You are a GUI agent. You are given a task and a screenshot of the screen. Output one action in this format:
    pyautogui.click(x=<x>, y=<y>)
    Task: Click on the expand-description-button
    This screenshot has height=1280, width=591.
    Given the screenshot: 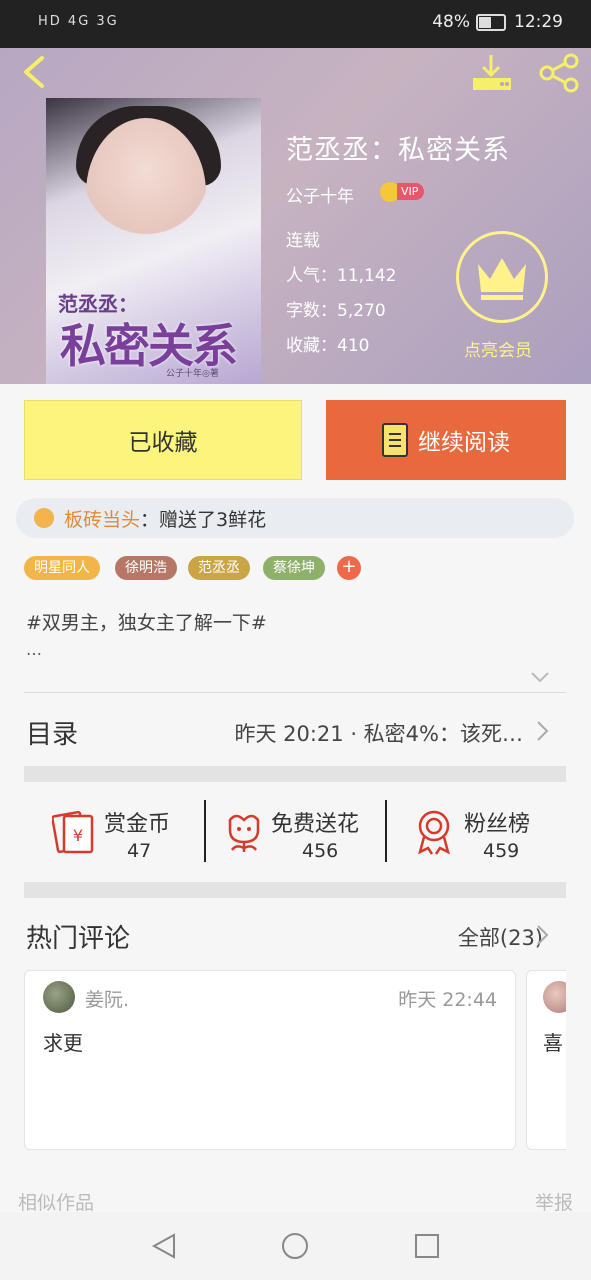 What is the action you would take?
    pyautogui.click(x=540, y=677)
    